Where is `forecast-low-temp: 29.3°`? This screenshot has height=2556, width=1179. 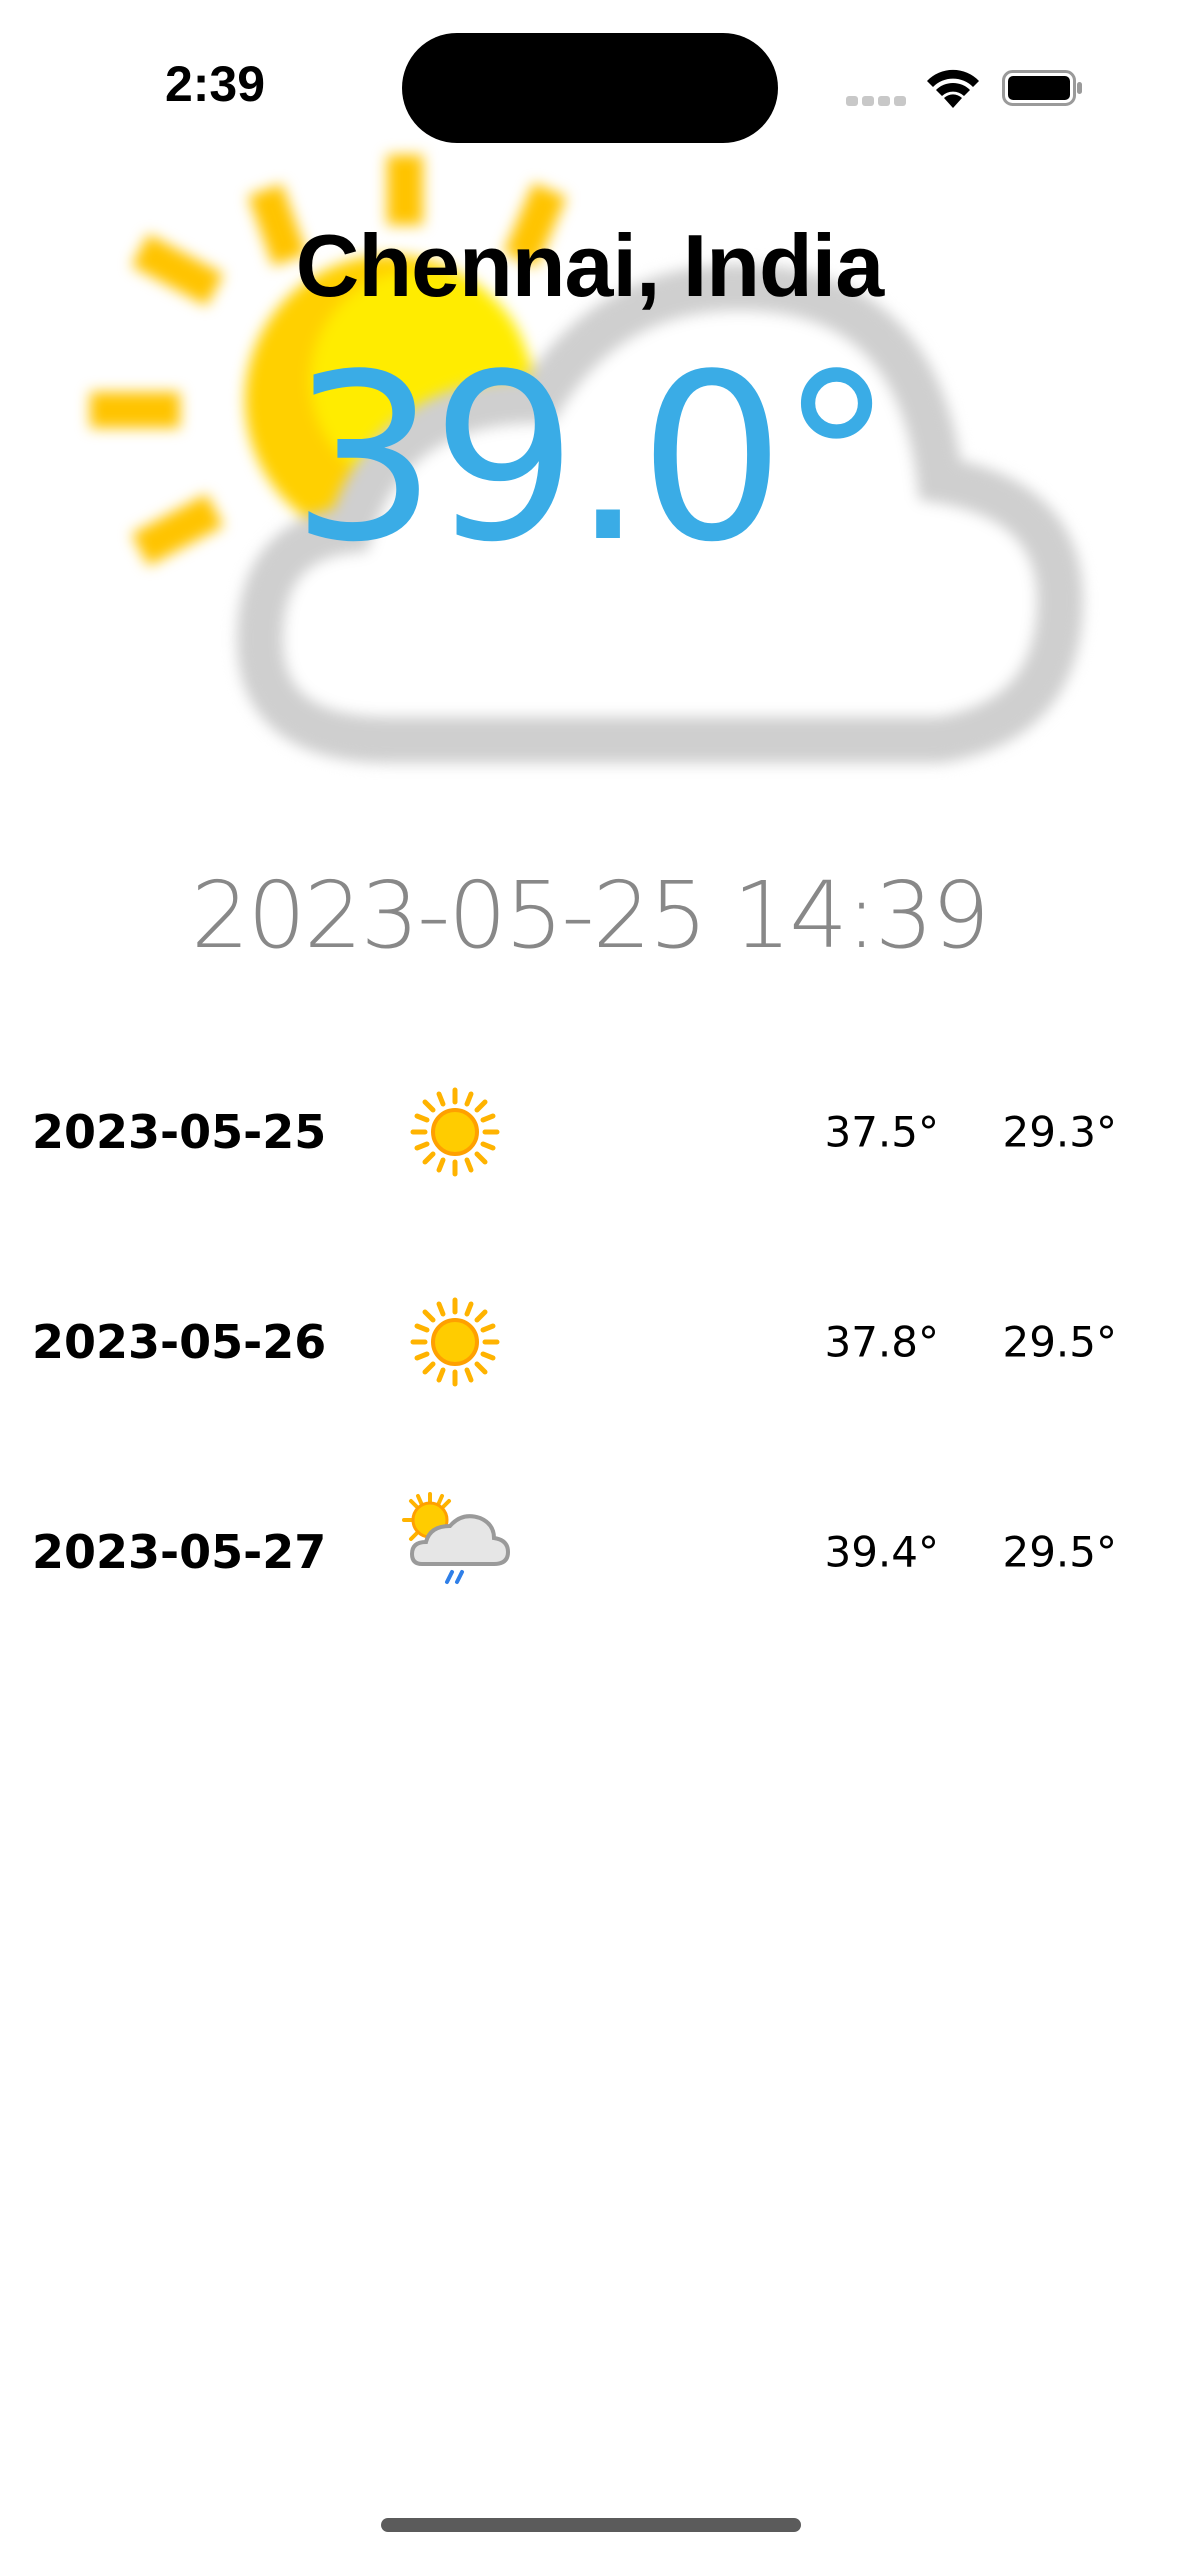
forecast-low-temp: 29.3° is located at coordinates (1059, 1132).